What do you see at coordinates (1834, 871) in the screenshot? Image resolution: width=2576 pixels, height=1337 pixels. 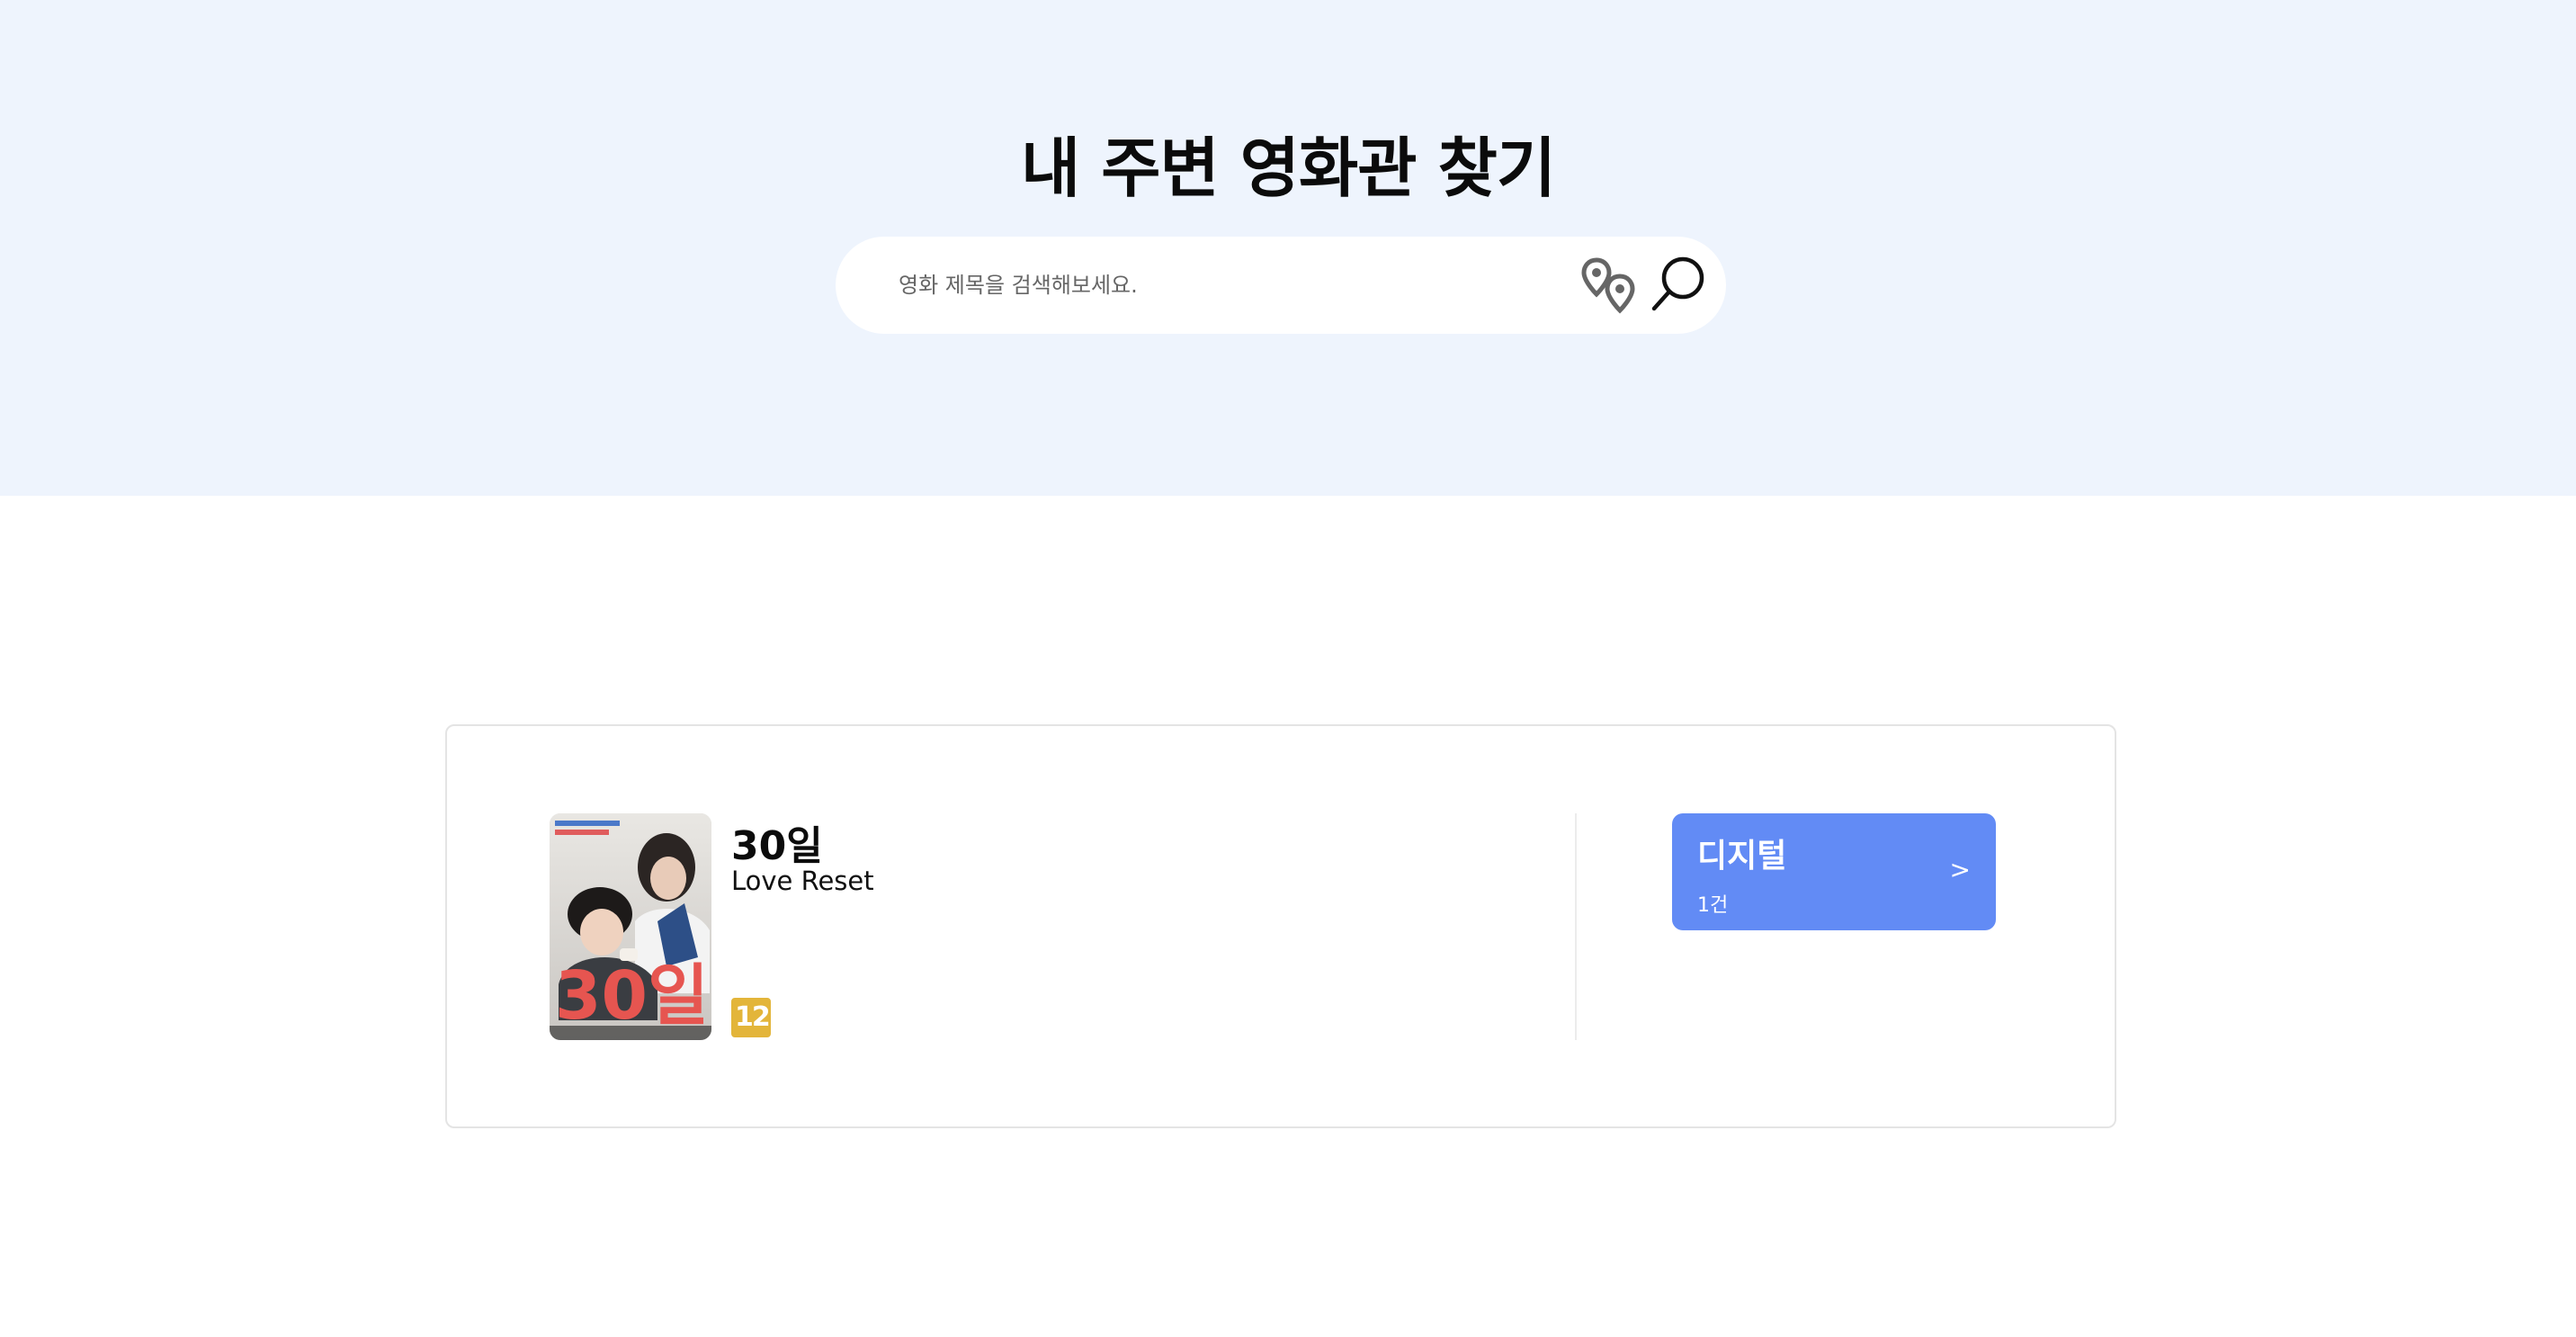 I see `format-button-digital: 디지털 1건 >` at bounding box center [1834, 871].